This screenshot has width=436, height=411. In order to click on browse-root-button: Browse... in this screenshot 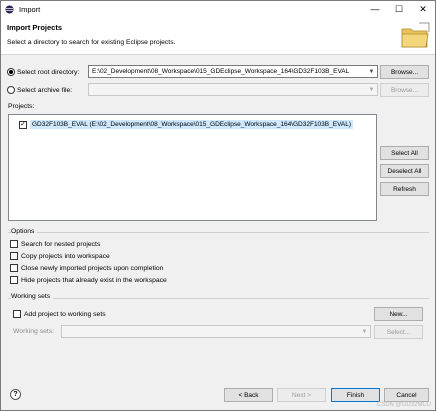, I will do `click(404, 72)`.